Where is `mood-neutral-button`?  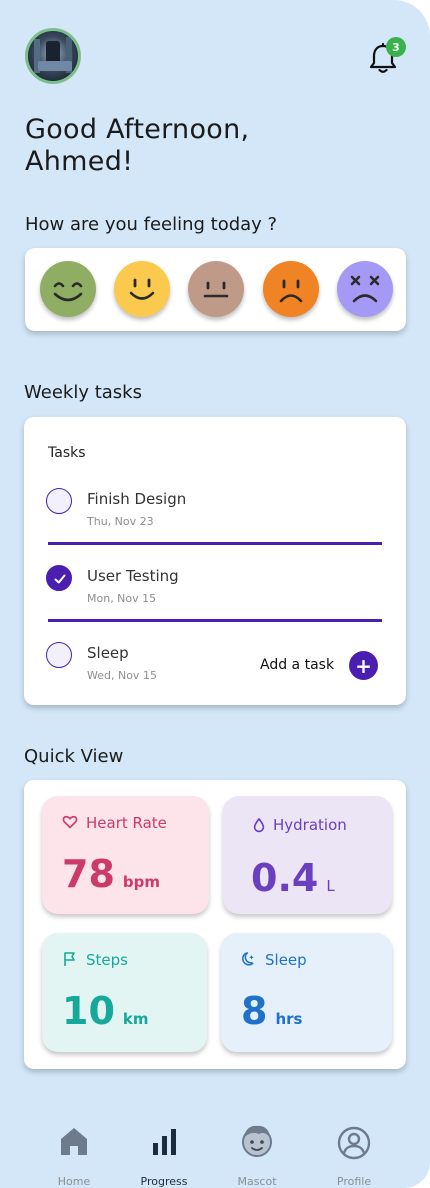
mood-neutral-button is located at coordinates (216, 289).